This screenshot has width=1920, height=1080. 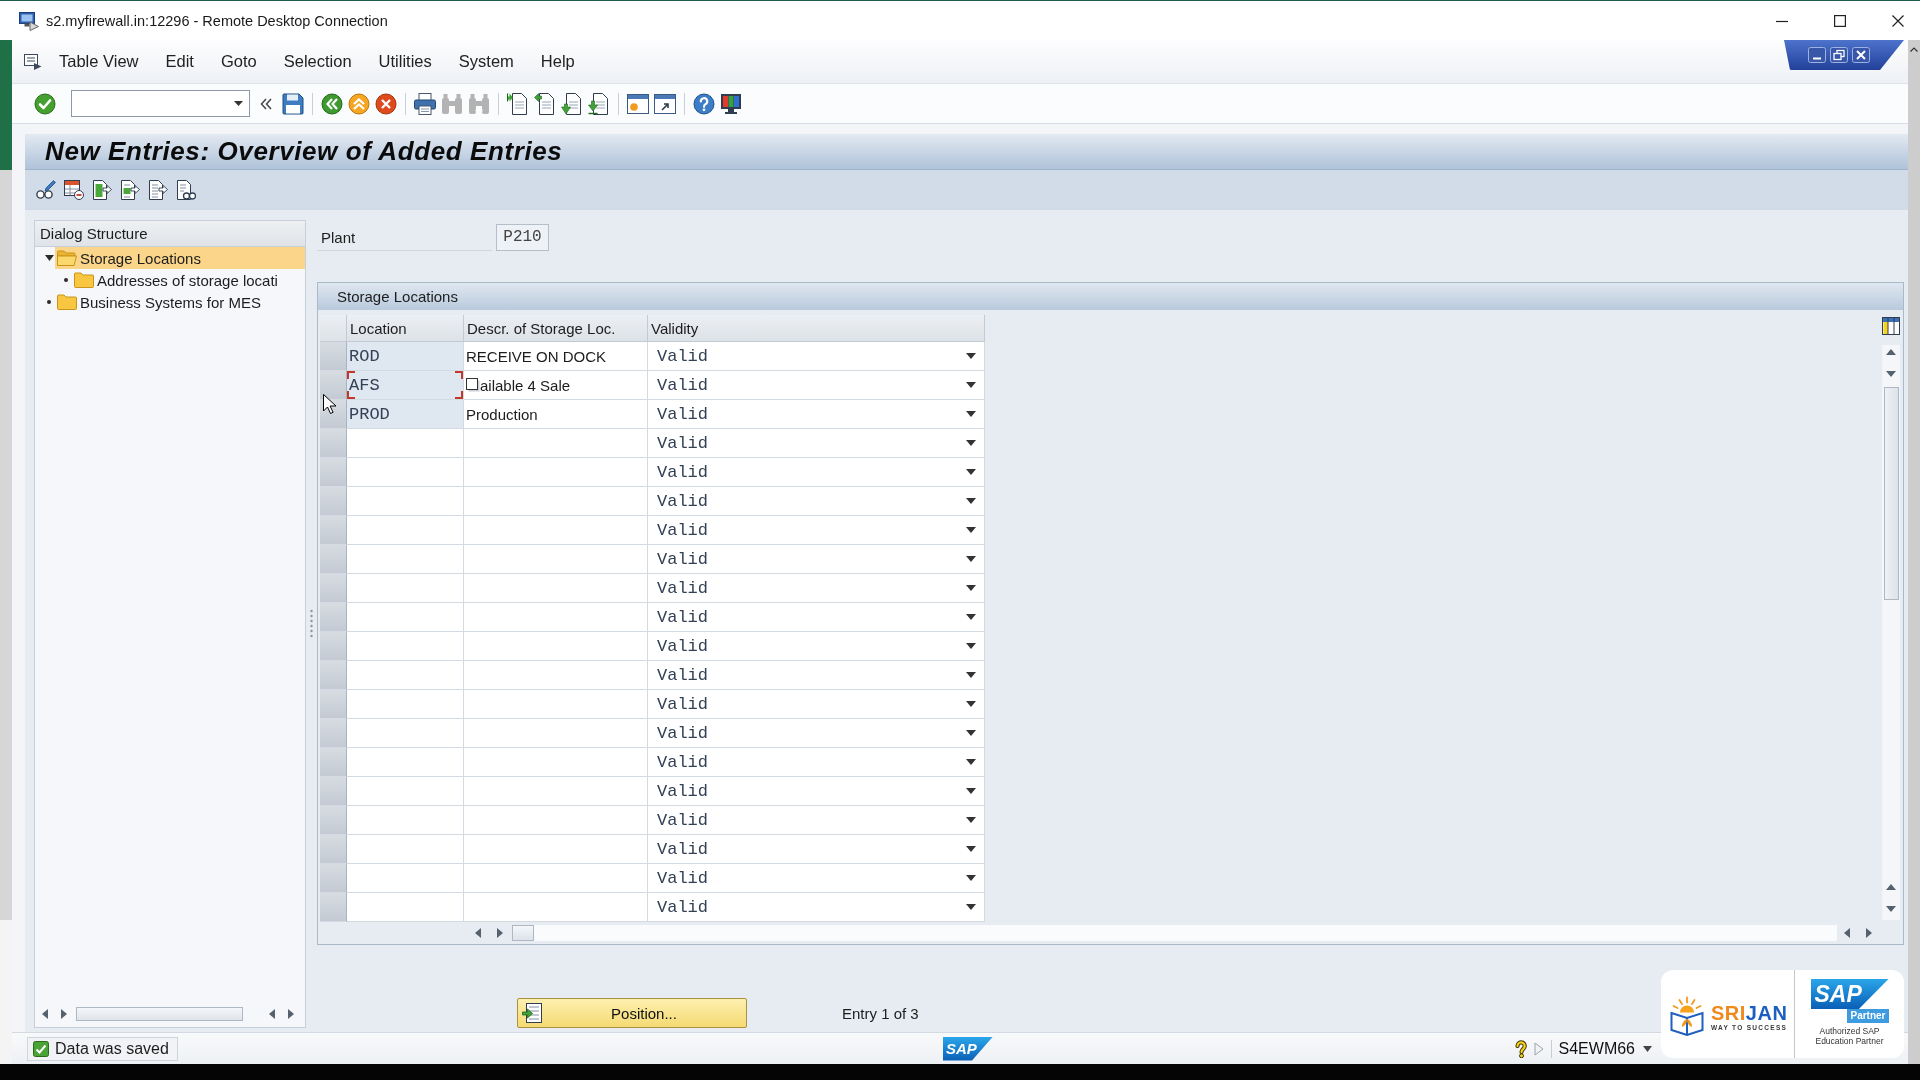 What do you see at coordinates (731, 103) in the screenshot?
I see `monitor-icon` at bounding box center [731, 103].